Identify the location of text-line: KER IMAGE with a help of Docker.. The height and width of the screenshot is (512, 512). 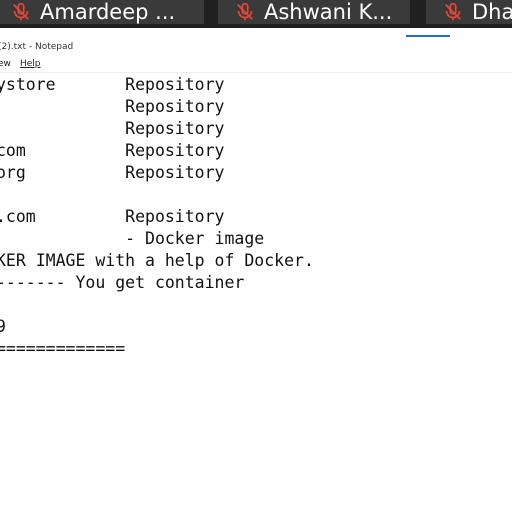
(157, 260).